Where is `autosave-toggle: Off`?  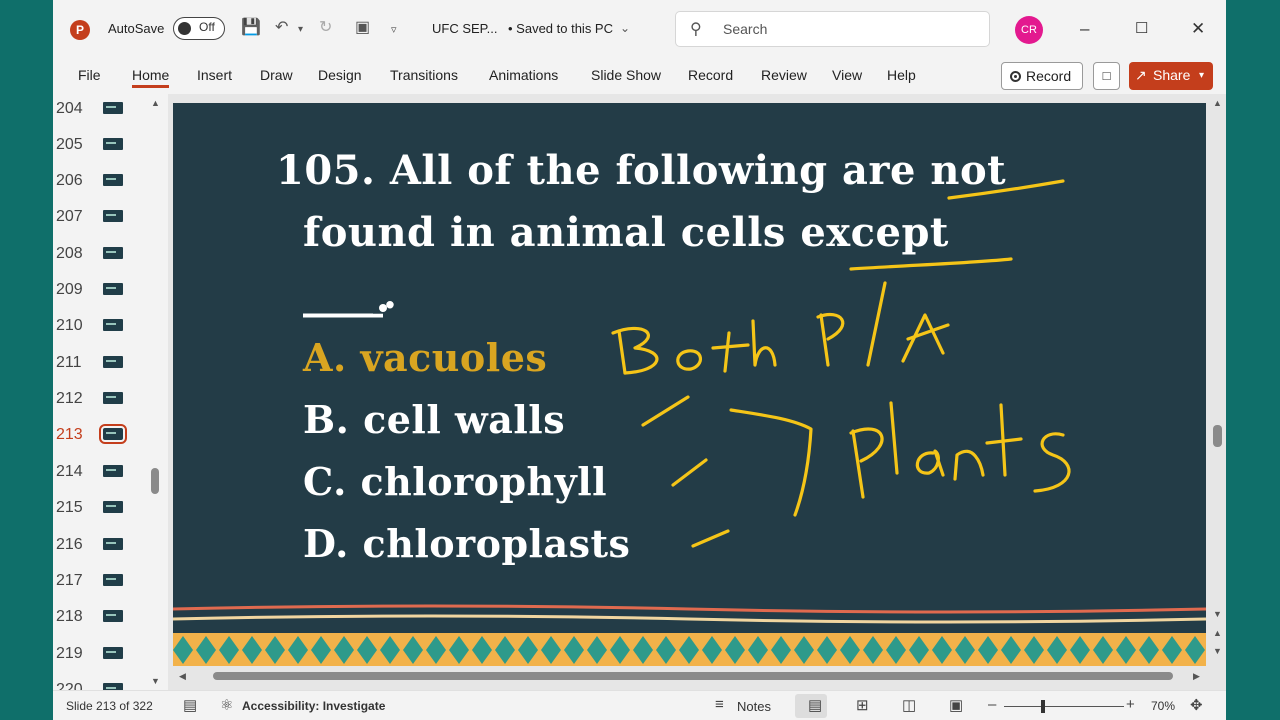 autosave-toggle: Off is located at coordinates (199, 28).